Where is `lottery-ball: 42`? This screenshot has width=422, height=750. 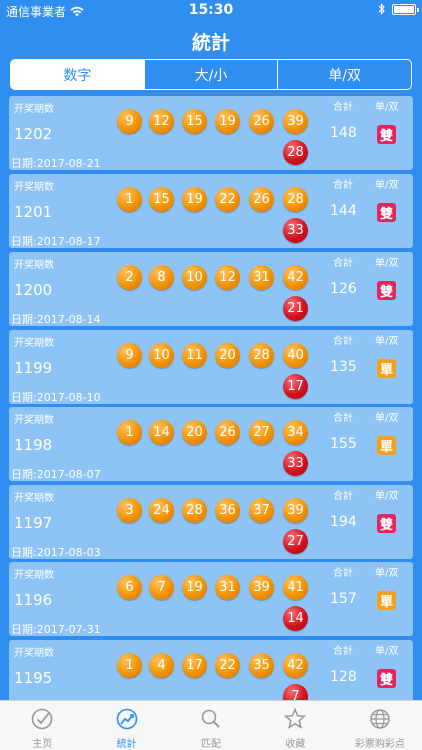 lottery-ball: 42 is located at coordinates (295, 665).